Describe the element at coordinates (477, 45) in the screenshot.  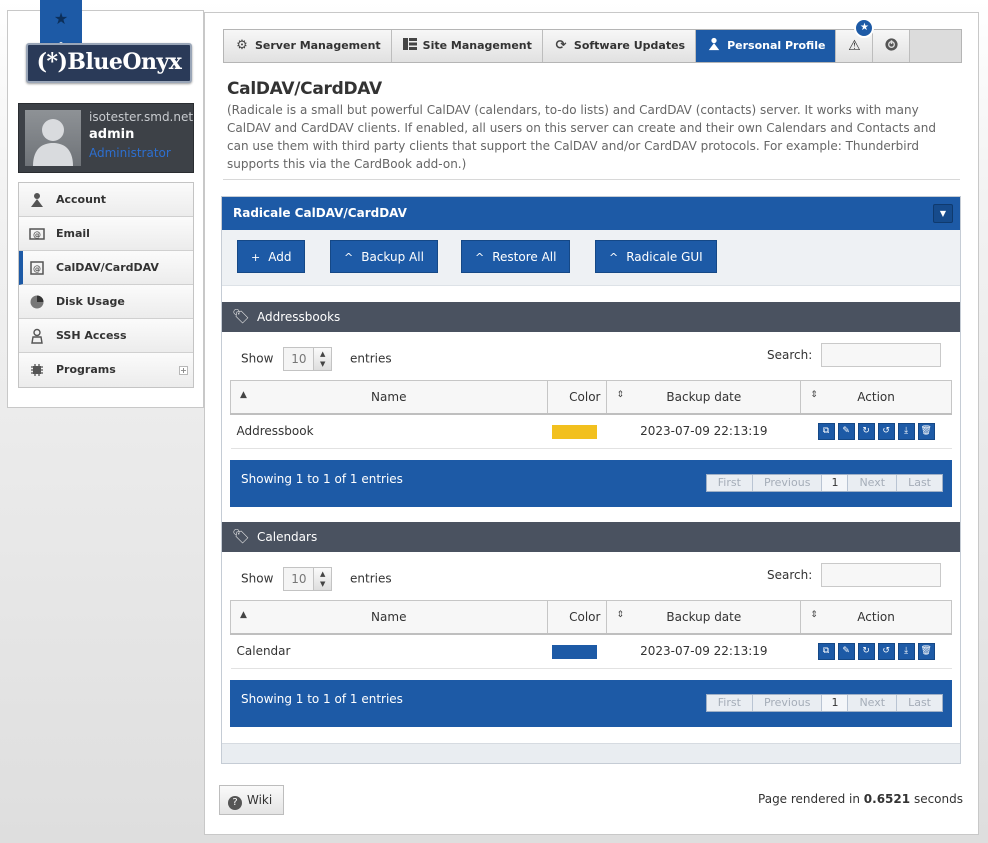
I see `tab-label: Site Management` at that location.